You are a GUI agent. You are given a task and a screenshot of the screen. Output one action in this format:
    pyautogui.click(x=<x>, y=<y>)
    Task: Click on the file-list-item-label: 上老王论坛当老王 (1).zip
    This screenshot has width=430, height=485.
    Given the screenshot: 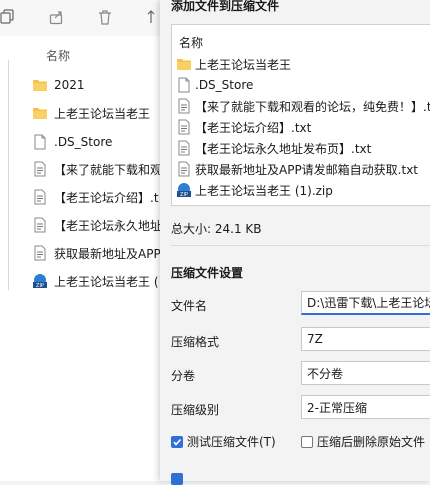 What is the action you would take?
    pyautogui.click(x=264, y=190)
    